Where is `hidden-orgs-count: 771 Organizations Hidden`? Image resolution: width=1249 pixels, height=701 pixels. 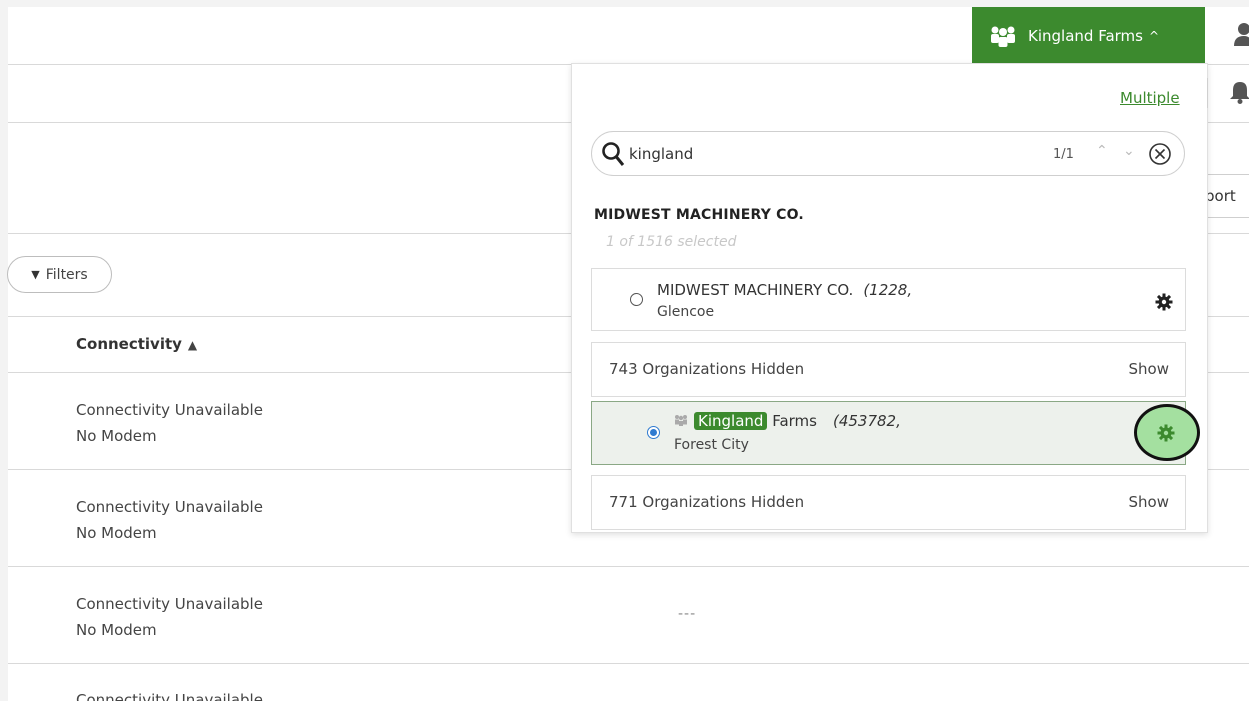 hidden-orgs-count: 771 Organizations Hidden is located at coordinates (707, 502).